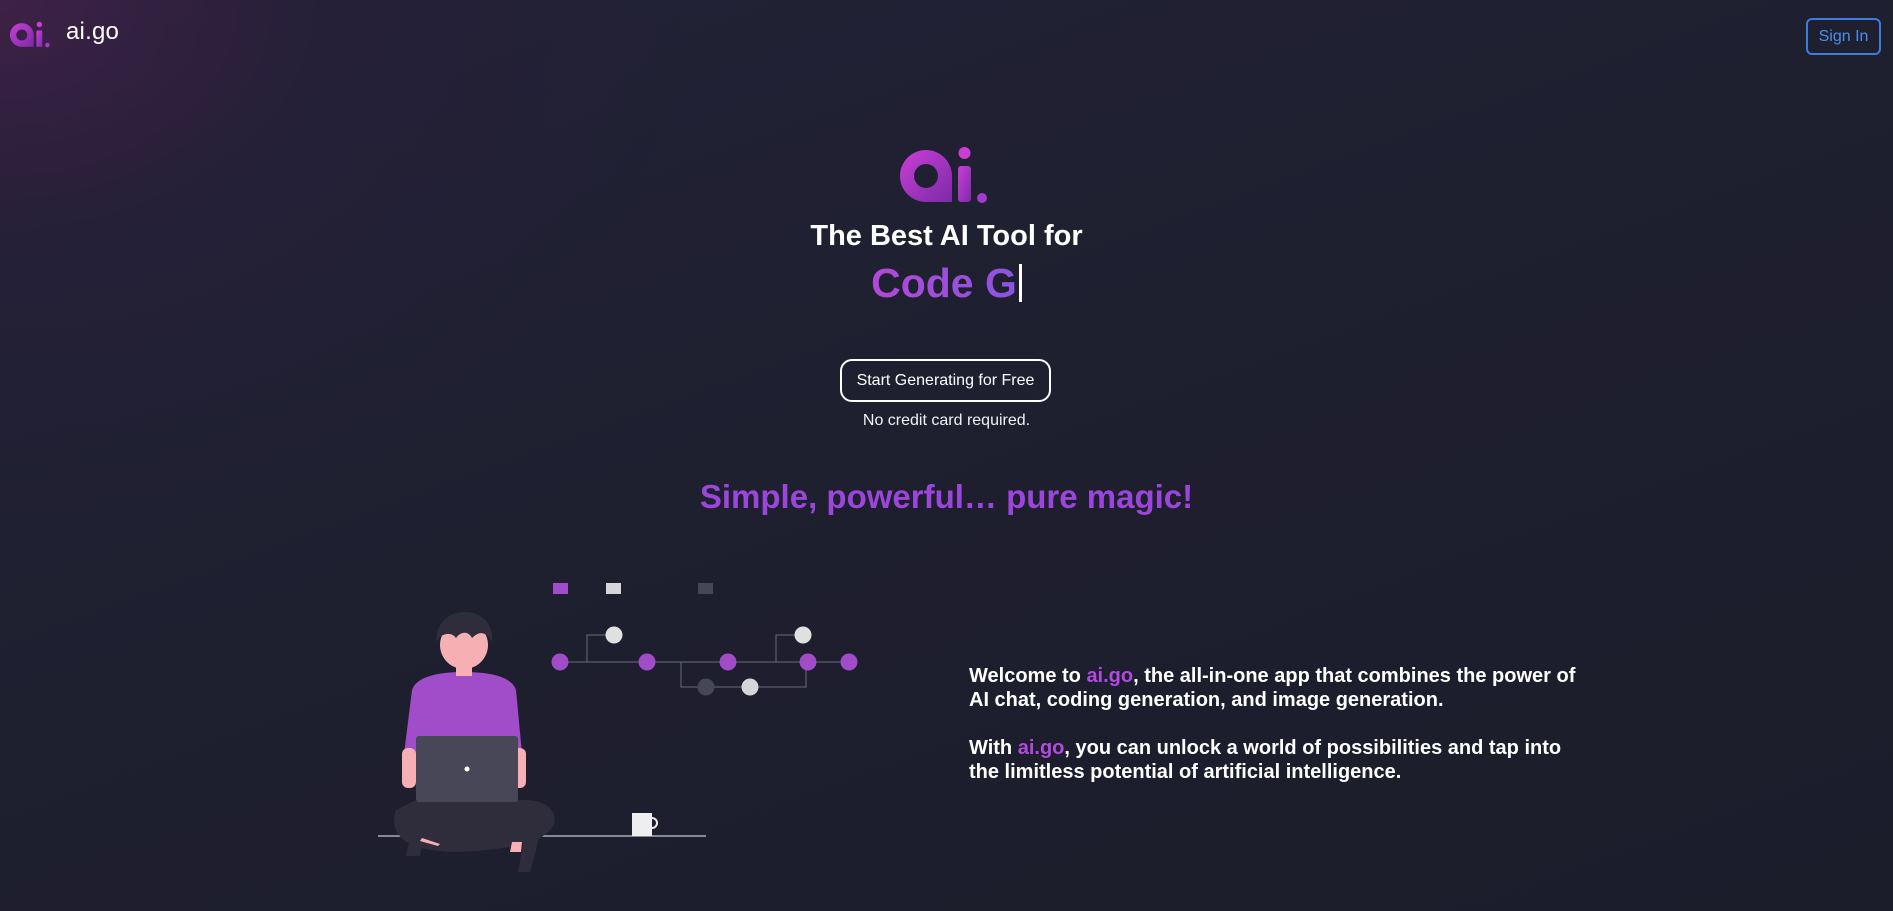  What do you see at coordinates (946, 496) in the screenshot?
I see `tagline: Simple, powerful… pure magic!` at bounding box center [946, 496].